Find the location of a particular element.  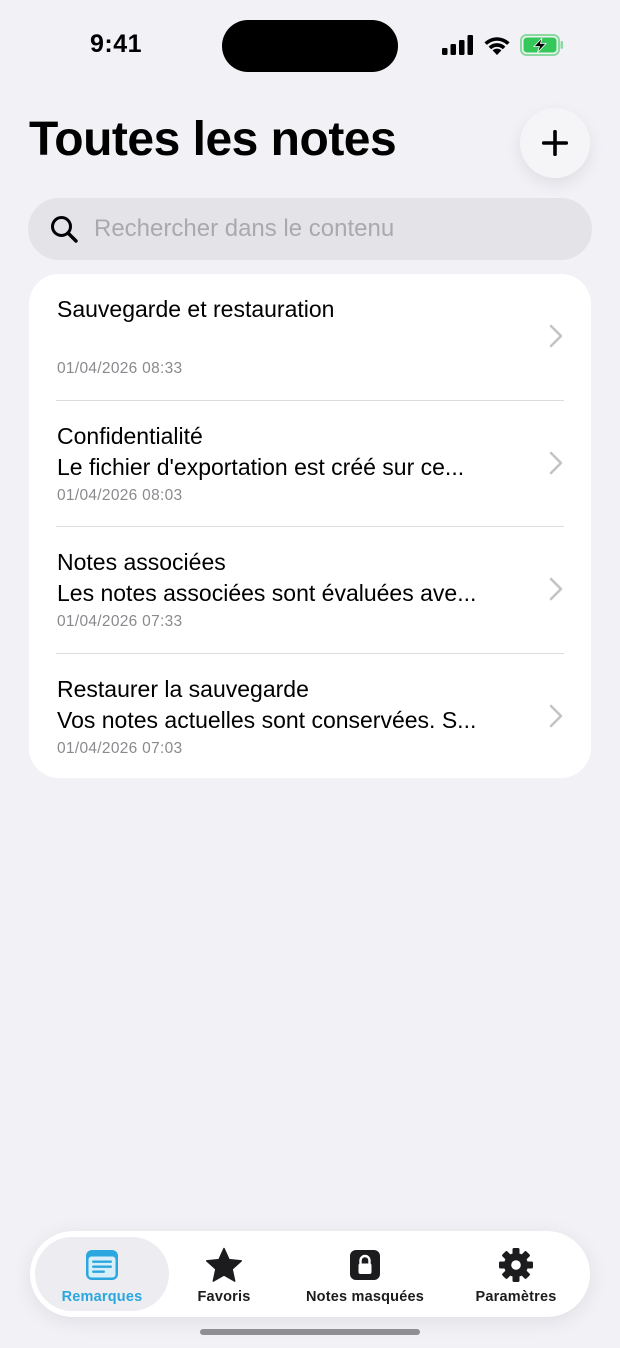

tab-parametres: Paramètres is located at coordinates (516, 1274).